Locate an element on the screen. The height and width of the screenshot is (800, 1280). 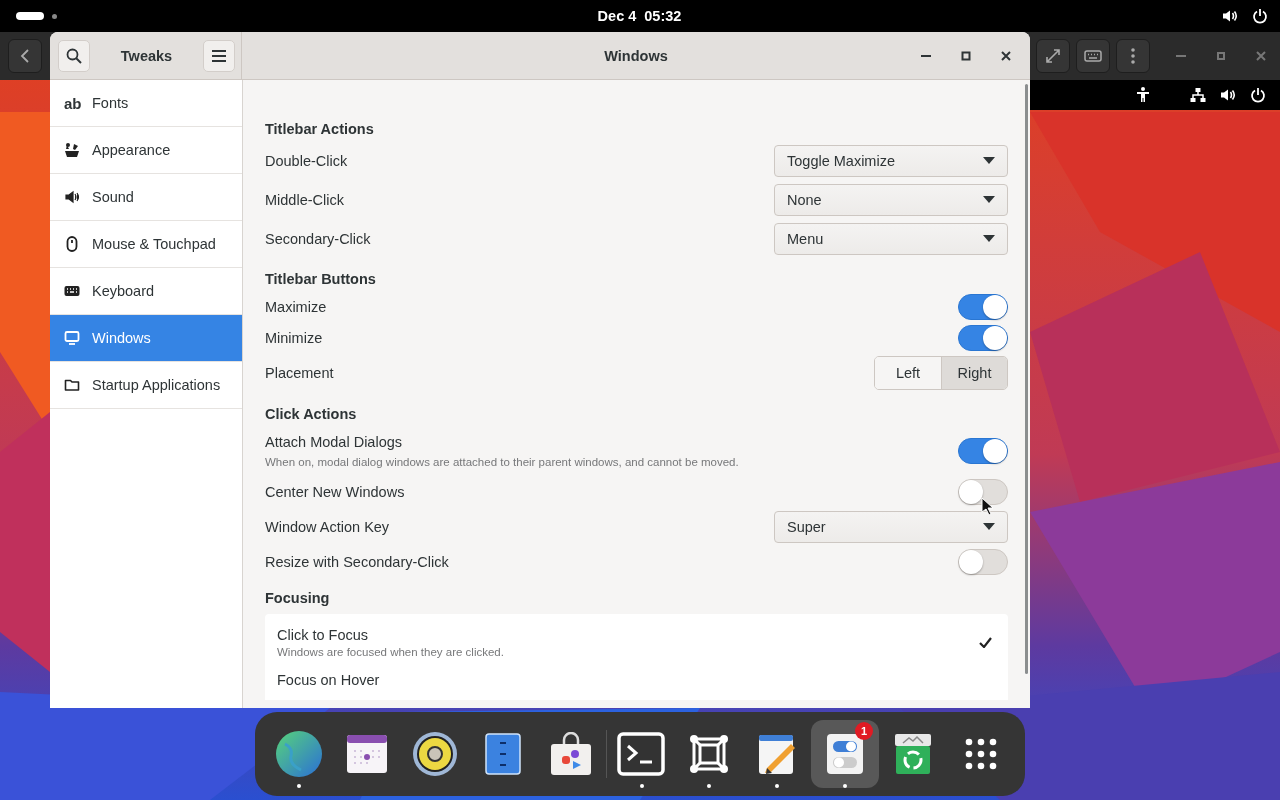
setting-label: Attach Modal Dialogs is located at coordinates (334, 442).